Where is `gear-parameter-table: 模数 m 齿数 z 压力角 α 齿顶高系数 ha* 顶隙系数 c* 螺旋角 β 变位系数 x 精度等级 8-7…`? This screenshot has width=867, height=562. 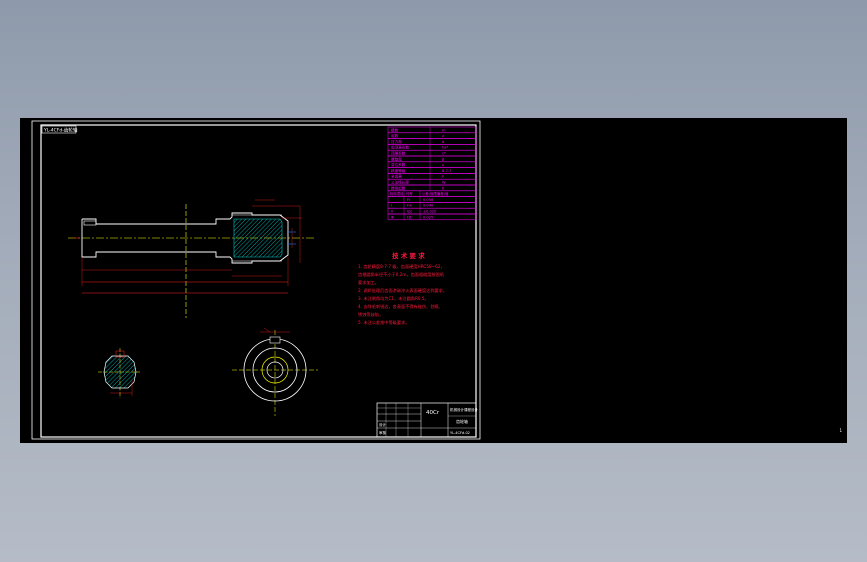
gear-parameter-table: 模数 m 齿数 z 压力角 α 齿顶高系数 ha* 顶隙系数 c* 螺旋角 β 变位系数 x 精度等级 8-7… is located at coordinates (432, 173).